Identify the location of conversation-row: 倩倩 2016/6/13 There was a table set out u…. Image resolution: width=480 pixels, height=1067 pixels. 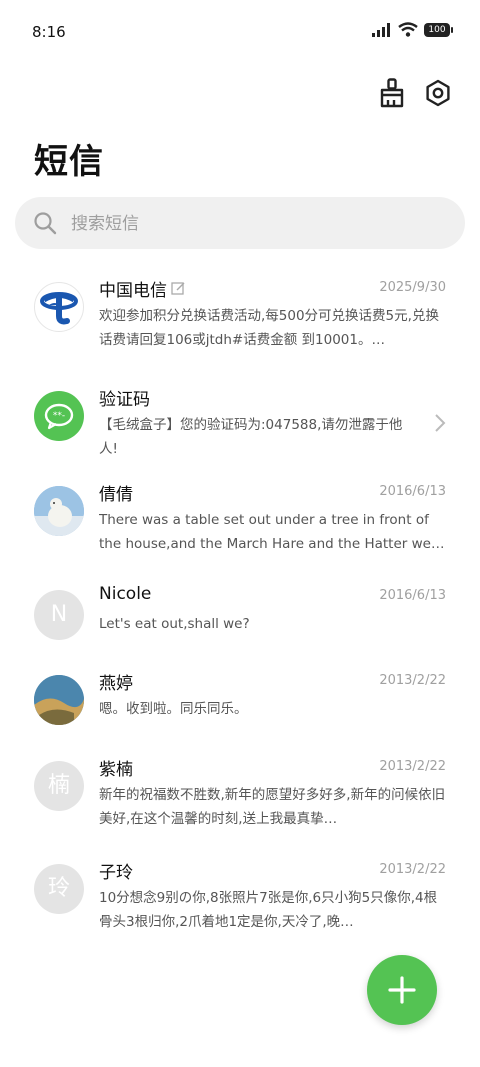
(240, 529).